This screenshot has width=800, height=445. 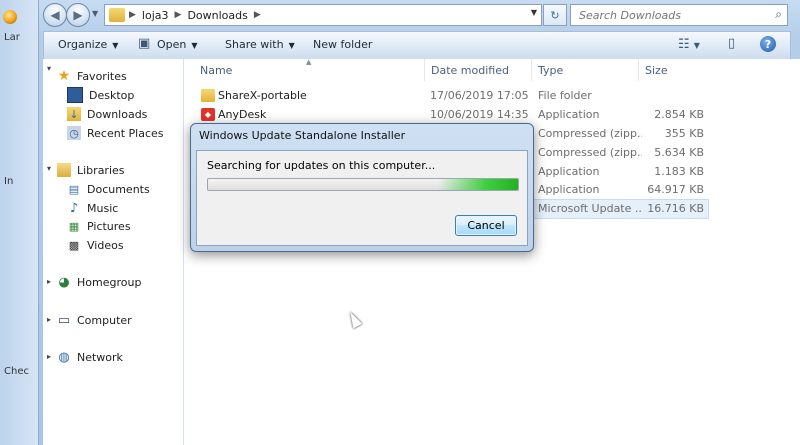 I want to click on refresh-button: ↻, so click(x=555, y=15).